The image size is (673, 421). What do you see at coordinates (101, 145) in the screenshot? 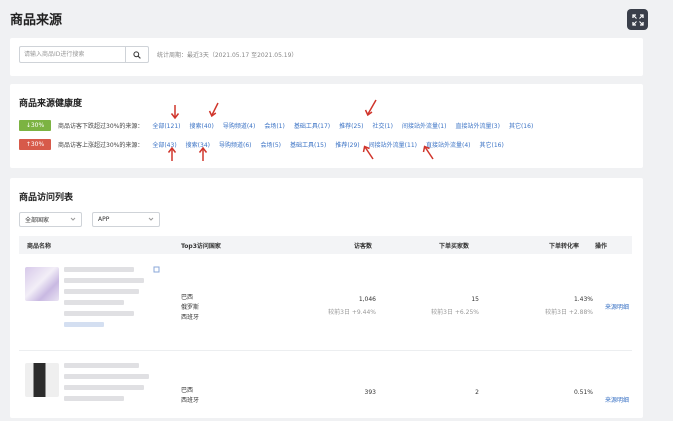
I see `health-row-label: 商品访客上涨超过30%的来源：` at bounding box center [101, 145].